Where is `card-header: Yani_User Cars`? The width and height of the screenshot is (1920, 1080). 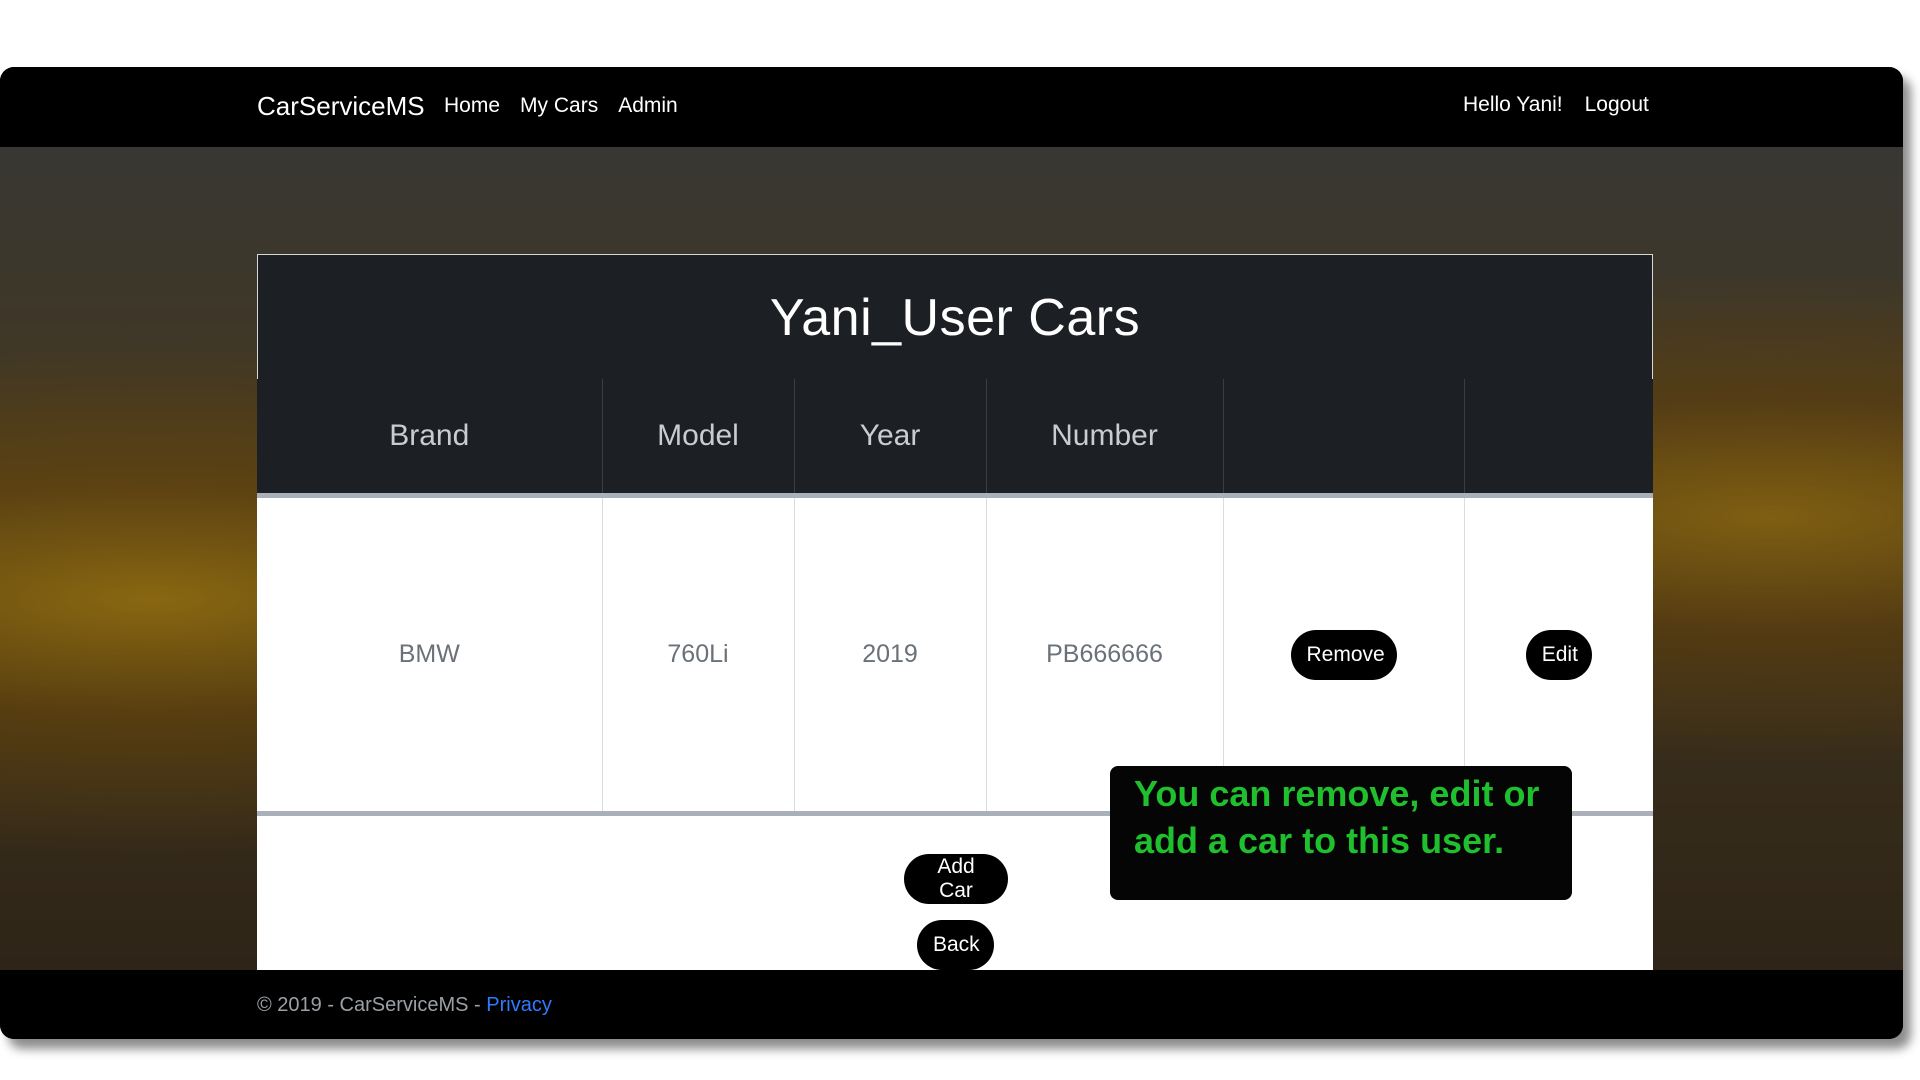
card-header: Yani_User Cars is located at coordinates (955, 317).